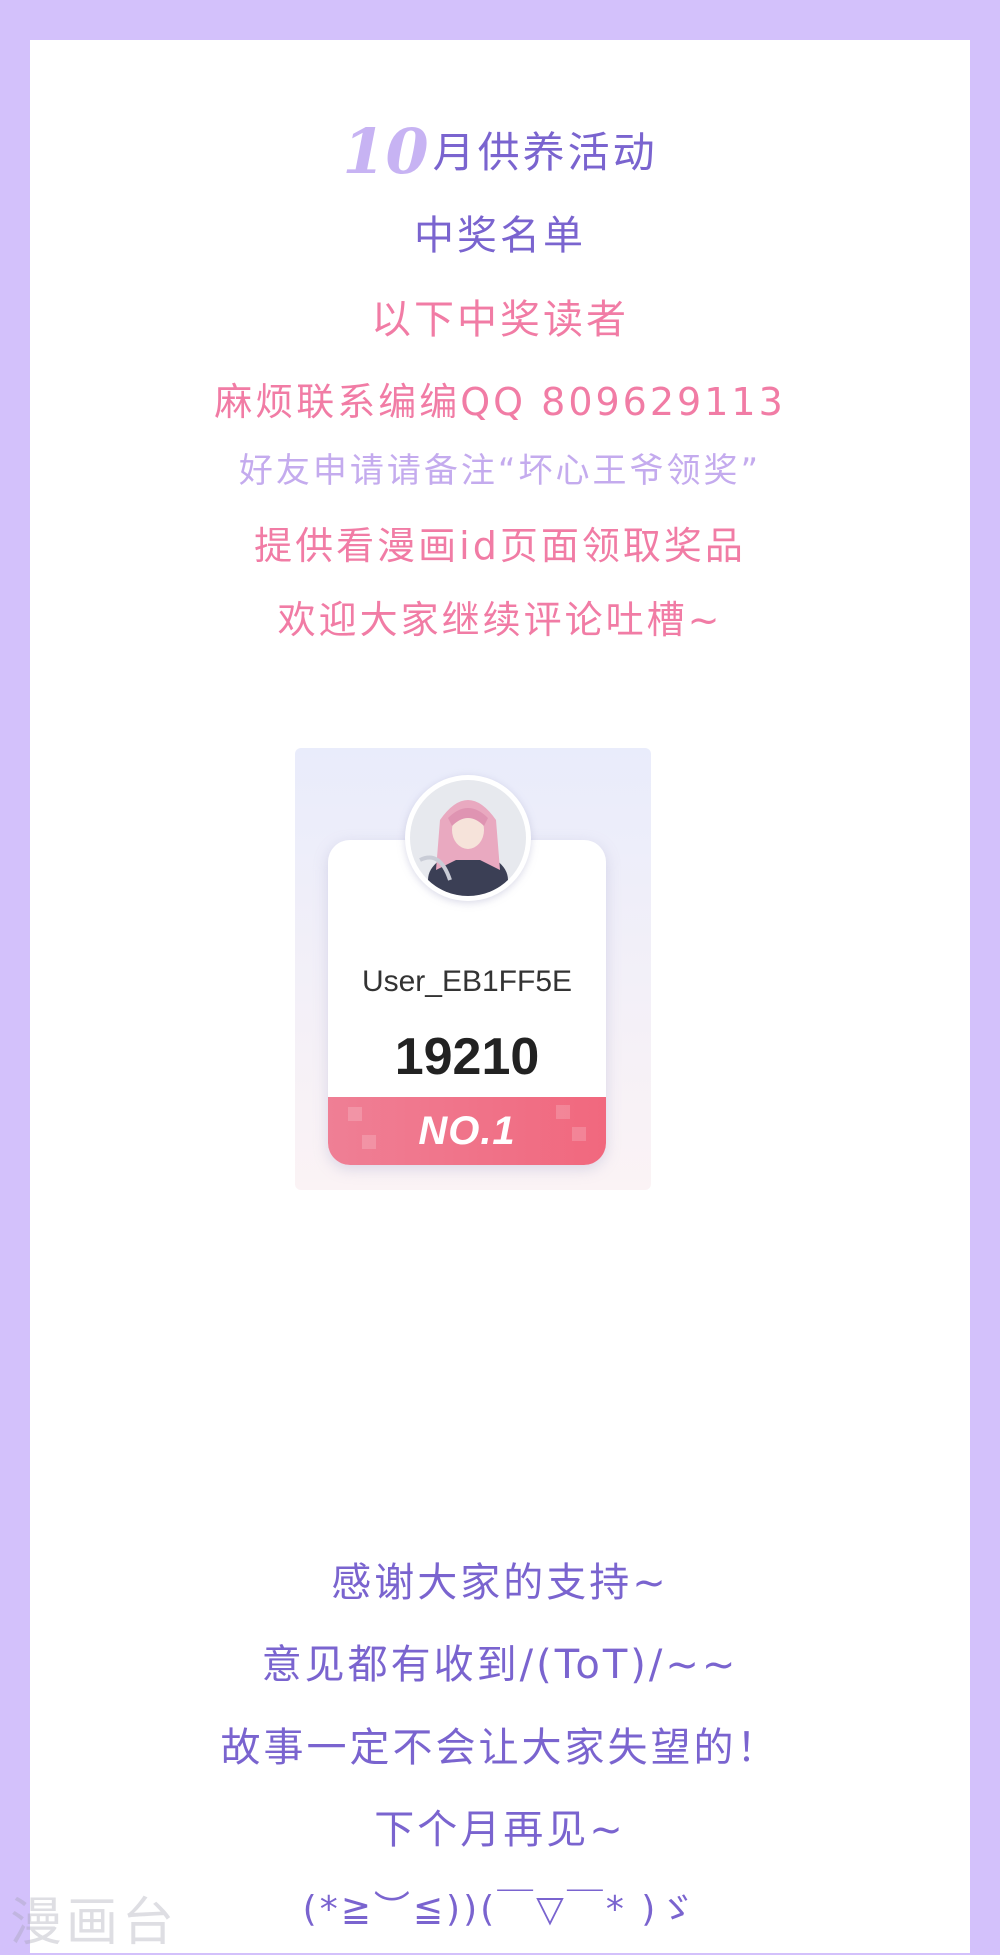 The width and height of the screenshot is (1000, 1955). Describe the element at coordinates (500, 1748) in the screenshot. I see `footer-line-3: 故事一定不会让大家失望的！` at that location.